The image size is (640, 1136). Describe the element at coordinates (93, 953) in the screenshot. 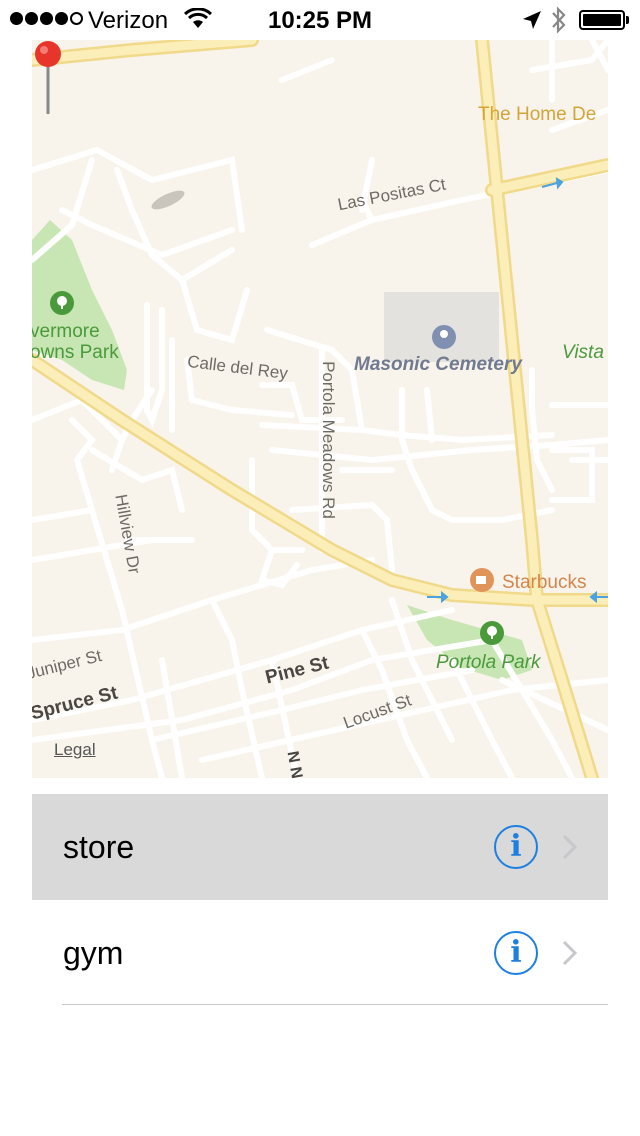

I see `list-item-label: gym` at that location.